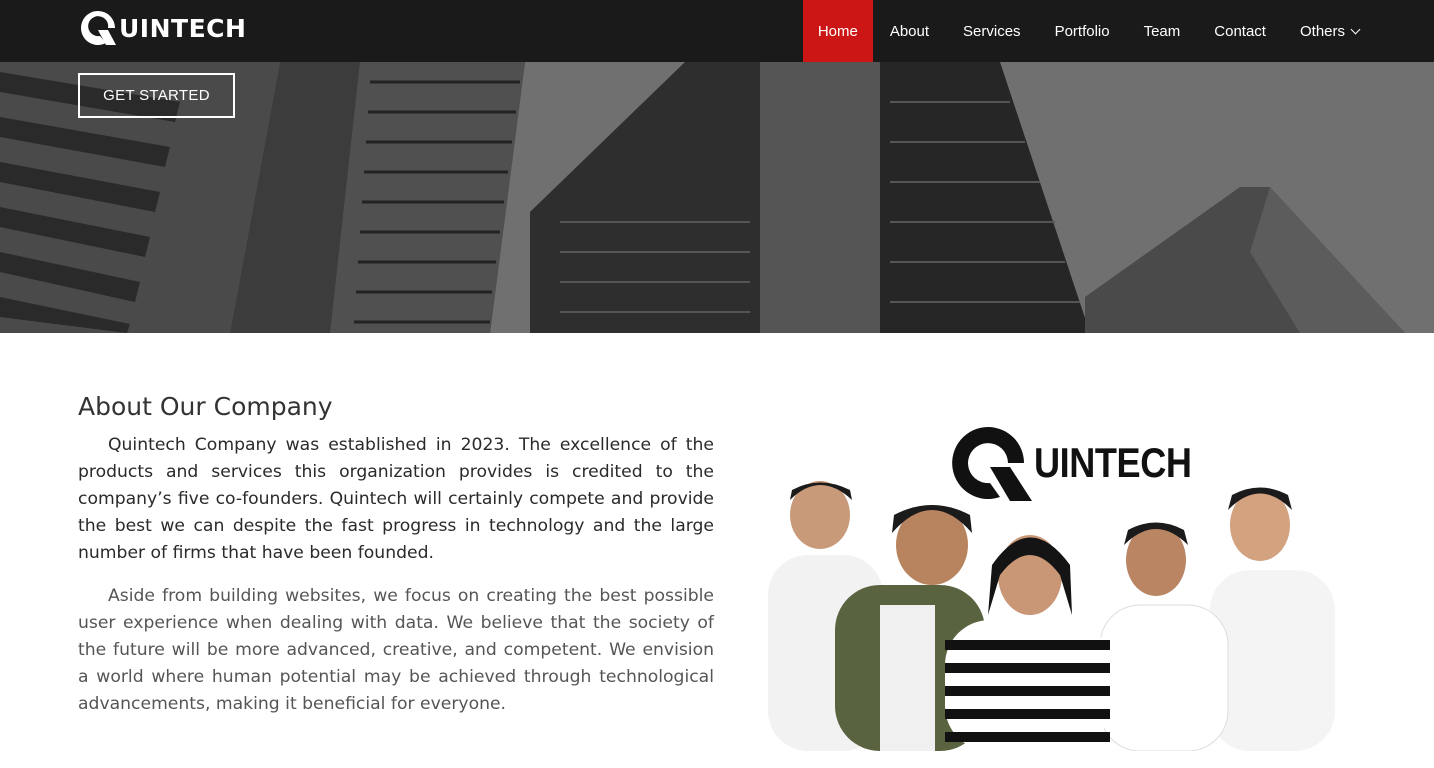 Image resolution: width=1434 pixels, height=768 pixels. I want to click on nav-item-services: Services, so click(992, 31).